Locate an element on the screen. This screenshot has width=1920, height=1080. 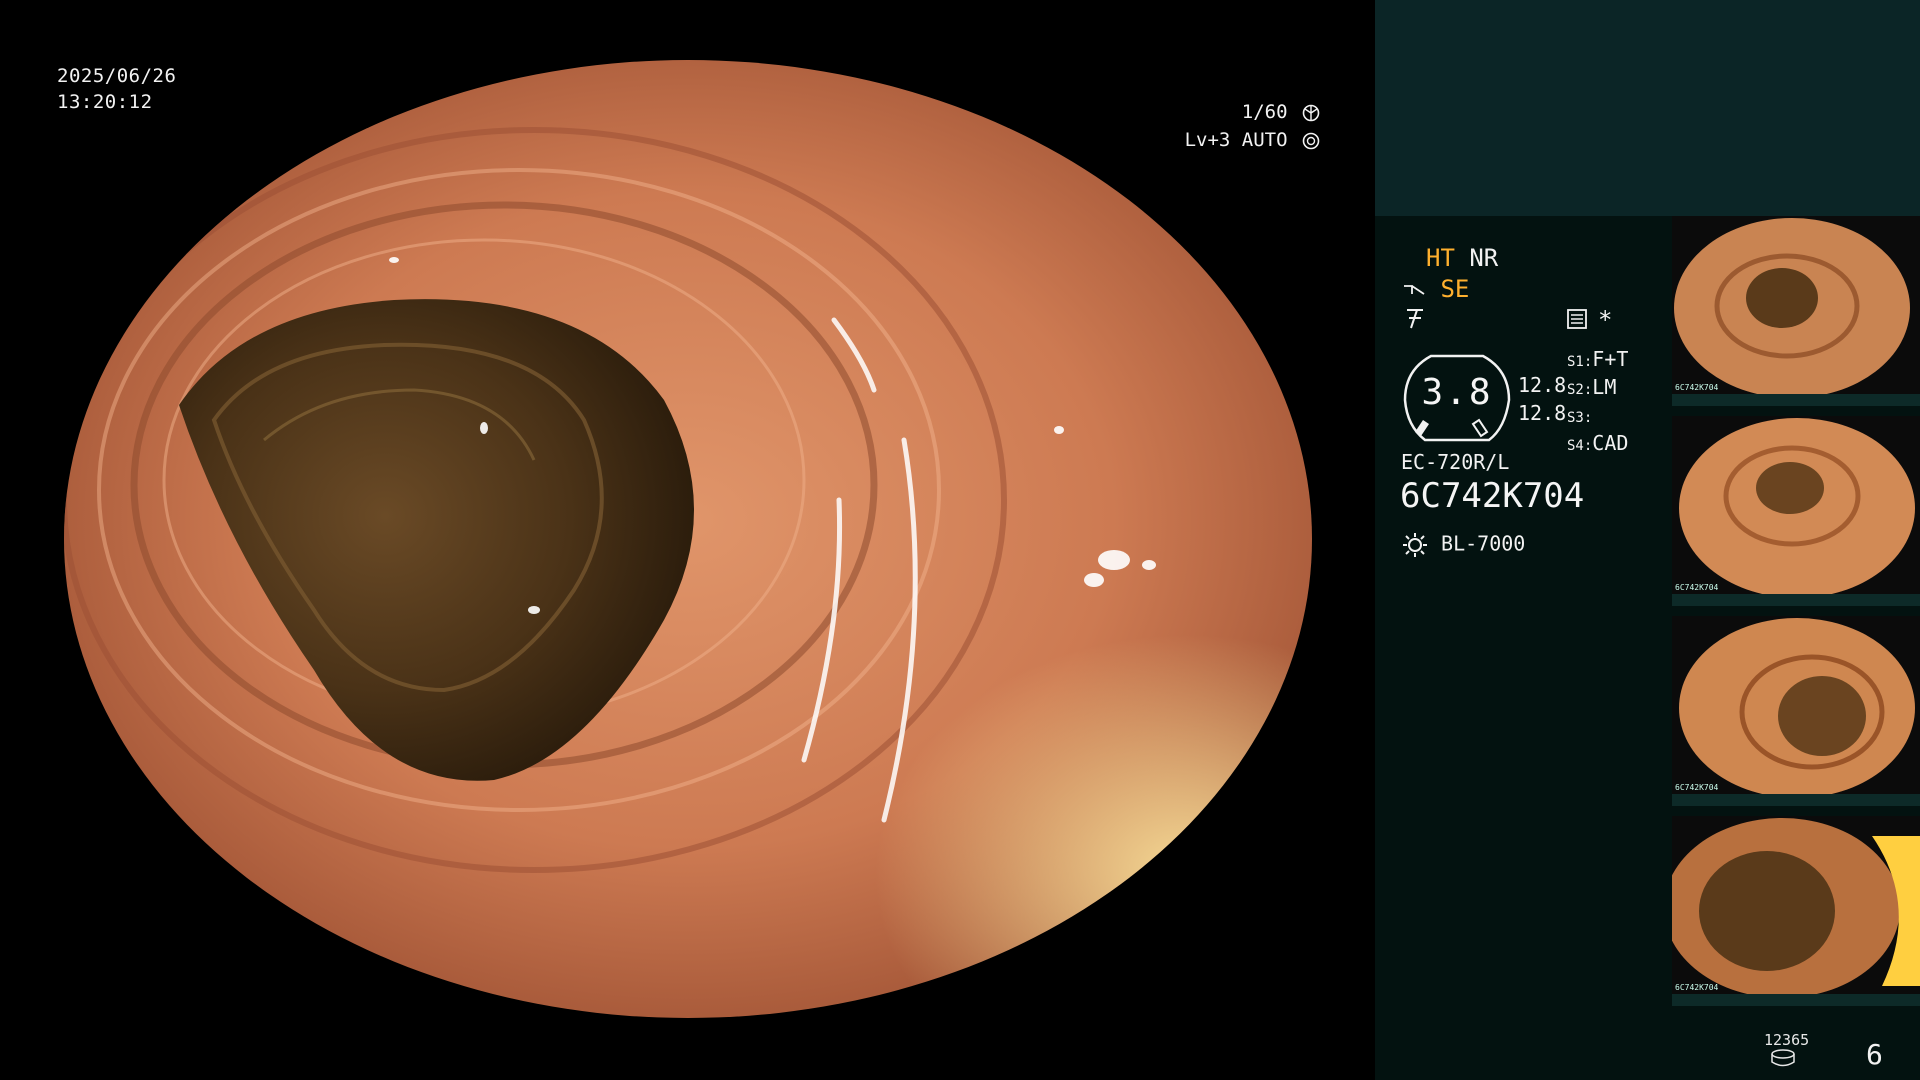
panel-header is located at coordinates (1647, 108).